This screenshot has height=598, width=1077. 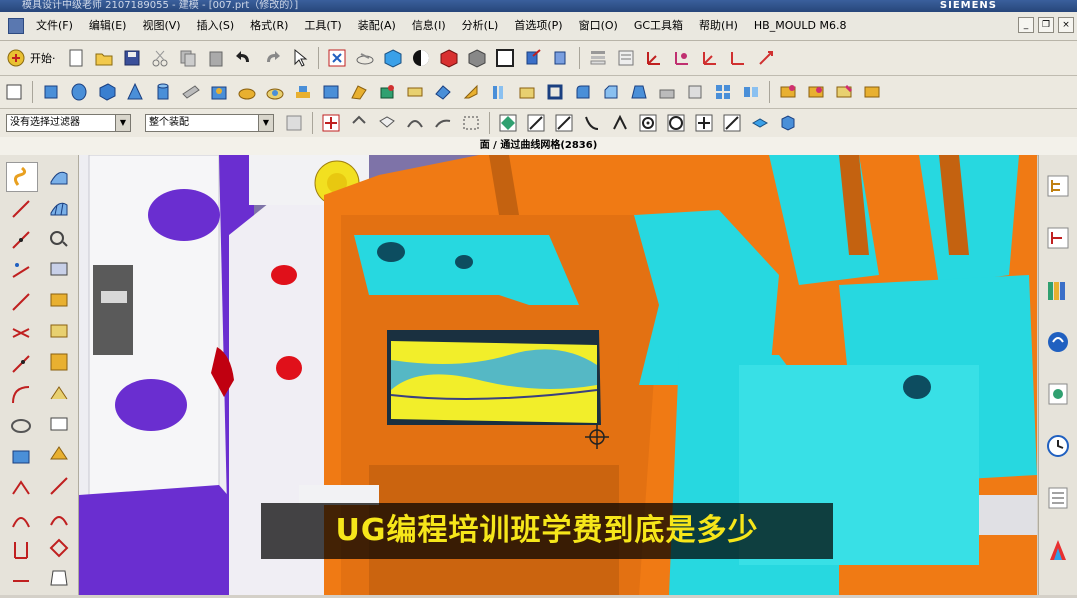 I want to click on snap-on-face-icon, so click(x=760, y=123).